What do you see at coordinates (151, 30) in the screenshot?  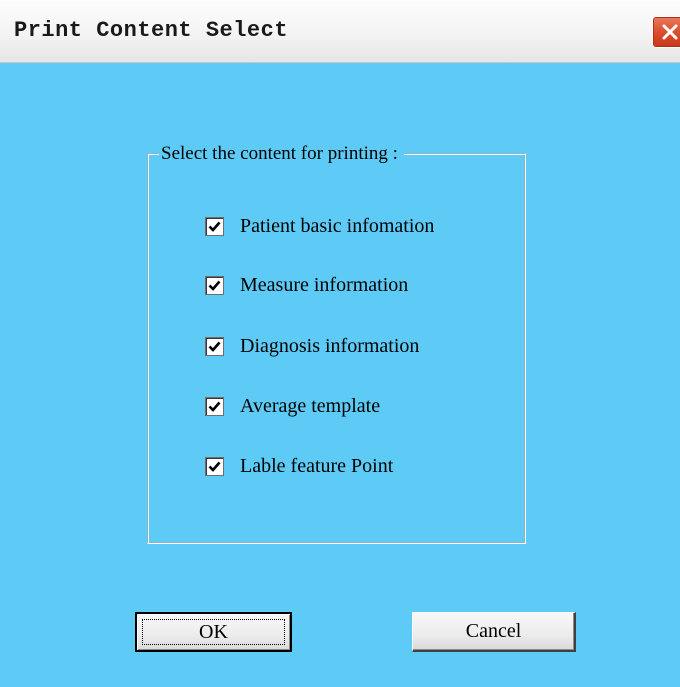 I see `dialog-title: Print Content Select` at bounding box center [151, 30].